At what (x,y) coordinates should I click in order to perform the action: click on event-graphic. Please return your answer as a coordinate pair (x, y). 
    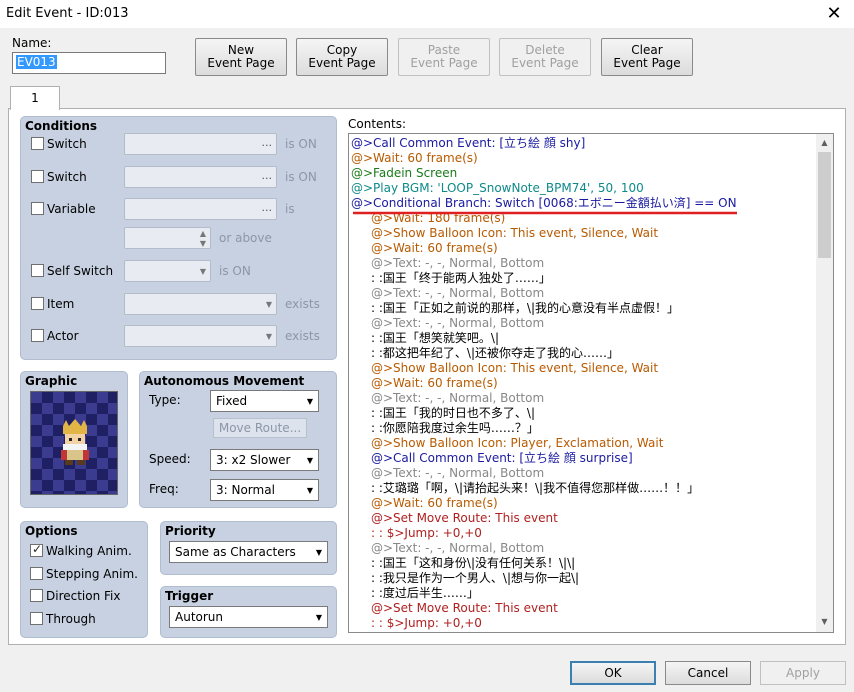
    Looking at the image, I should click on (74, 443).